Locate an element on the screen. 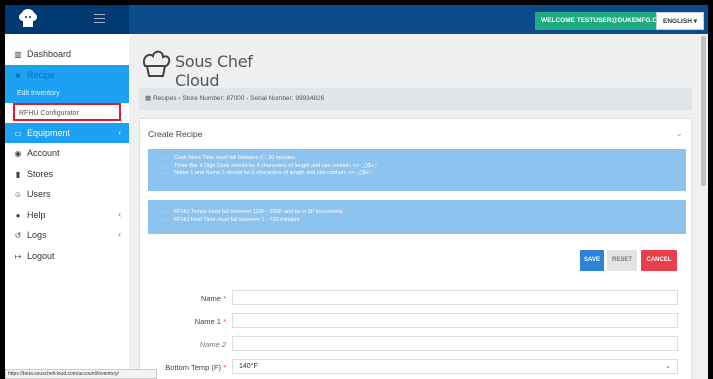 The height and width of the screenshot is (379, 713). history-icon: ↺ is located at coordinates (18, 235).